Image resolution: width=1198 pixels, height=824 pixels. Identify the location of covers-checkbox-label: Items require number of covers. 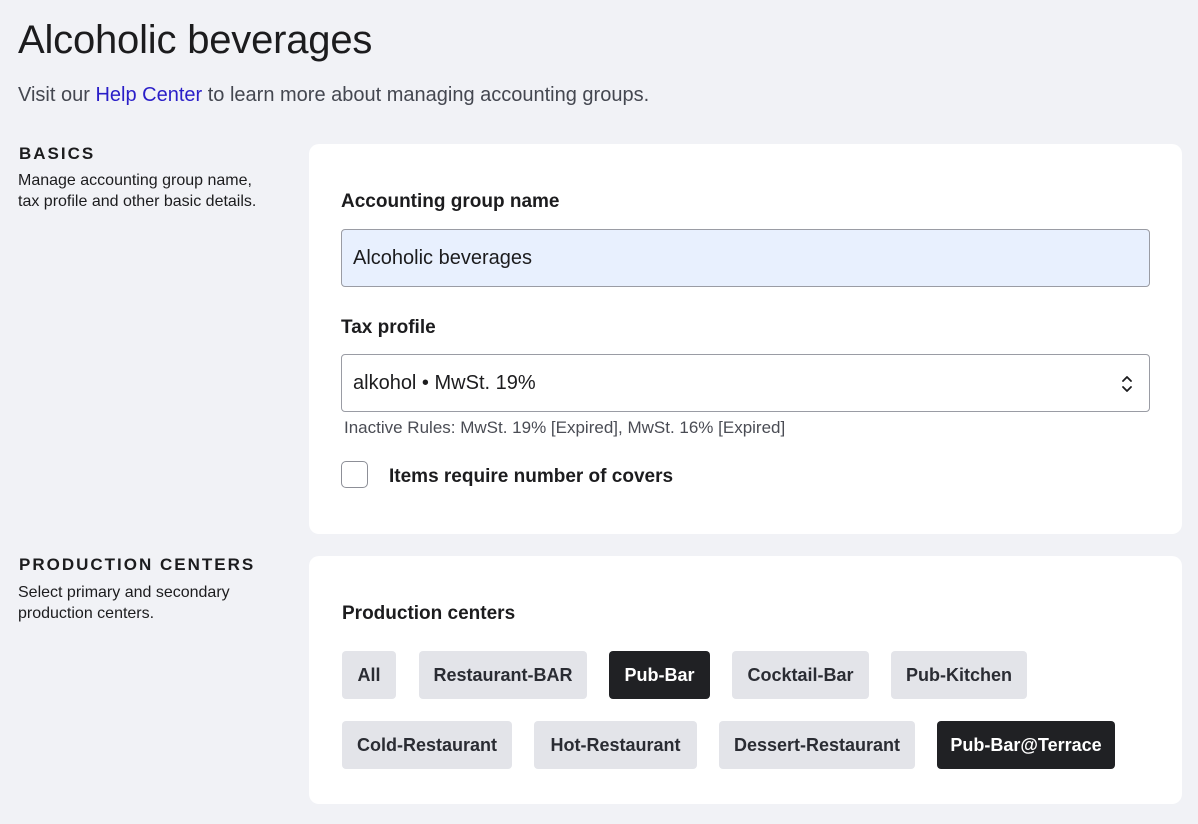
(531, 477).